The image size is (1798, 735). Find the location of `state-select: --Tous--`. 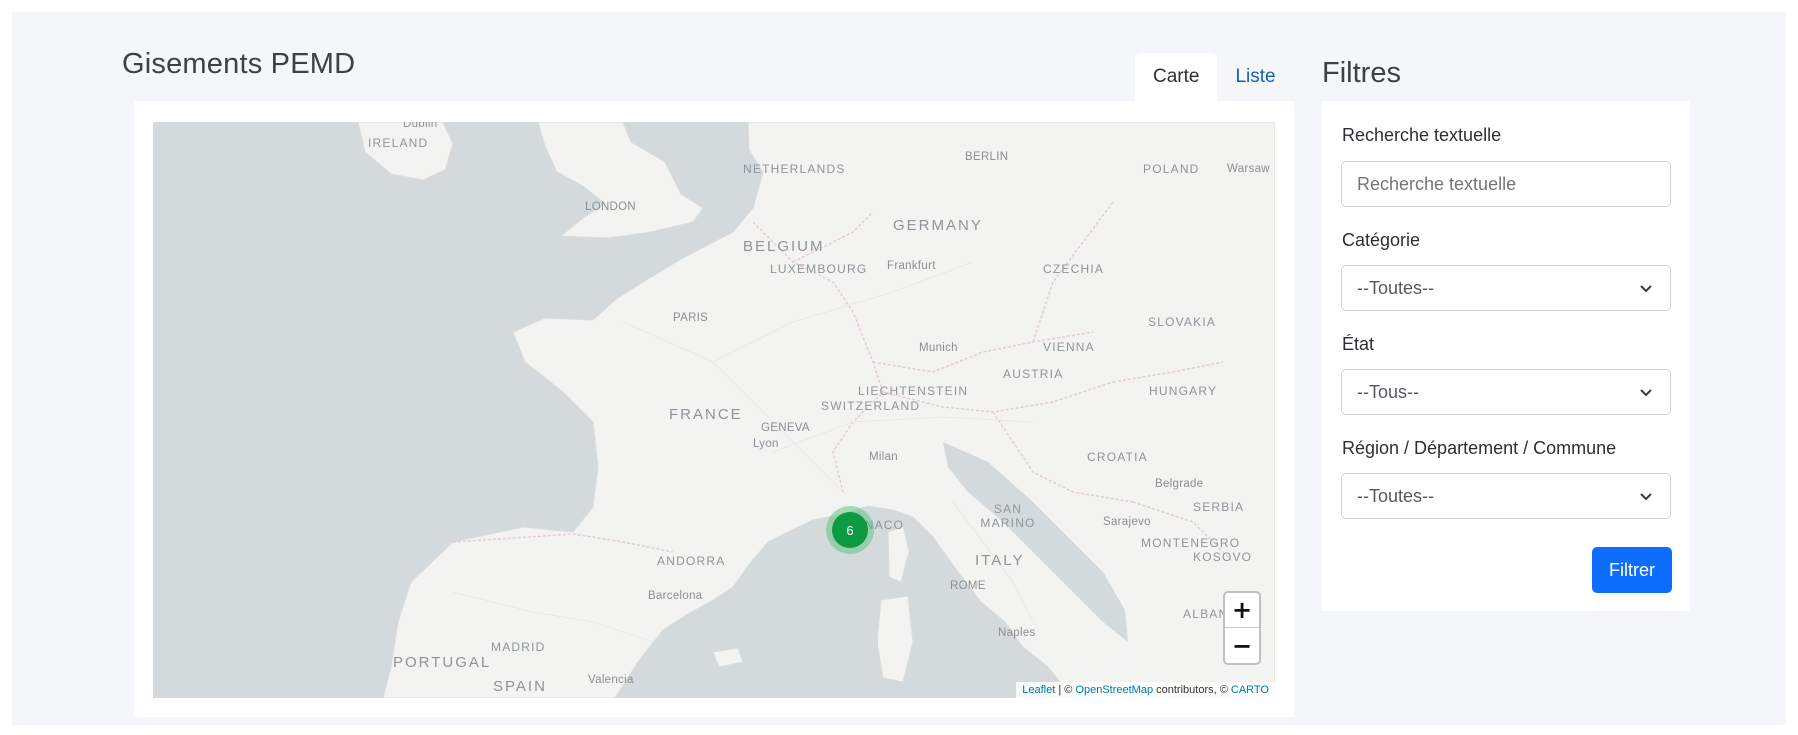

state-select: --Tous-- is located at coordinates (1506, 392).